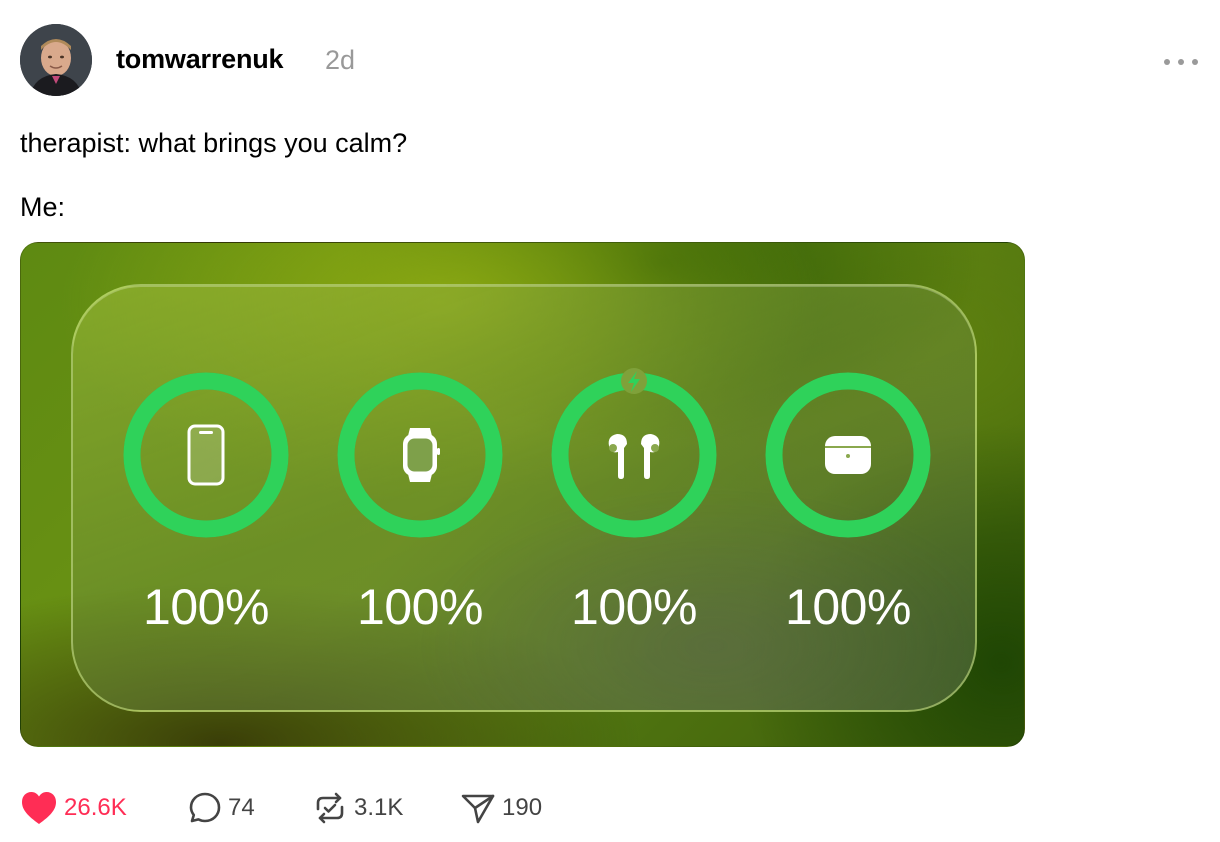 Image resolution: width=1220 pixels, height=842 pixels. I want to click on comment-icon, so click(205, 807).